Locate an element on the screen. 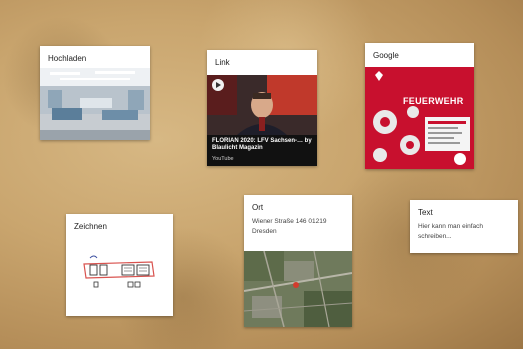 The image size is (523, 349). location-address: Wiener Straße 146 01219 Dresden is located at coordinates (289, 226).